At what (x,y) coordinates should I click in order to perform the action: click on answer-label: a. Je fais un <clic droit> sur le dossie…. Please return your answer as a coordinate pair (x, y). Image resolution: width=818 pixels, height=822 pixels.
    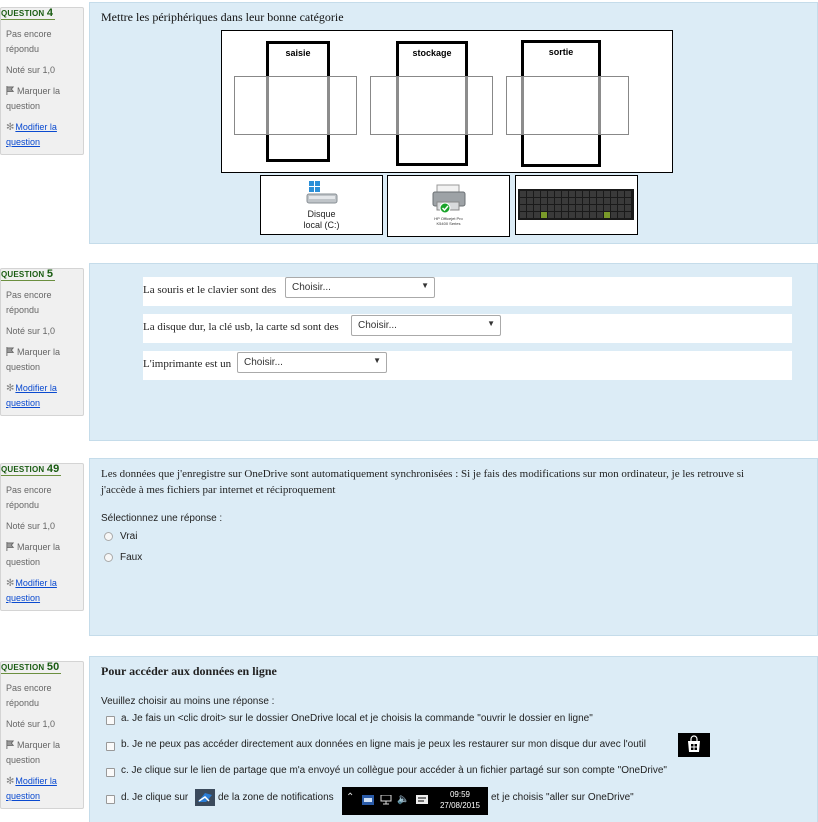
    Looking at the image, I should click on (357, 718).